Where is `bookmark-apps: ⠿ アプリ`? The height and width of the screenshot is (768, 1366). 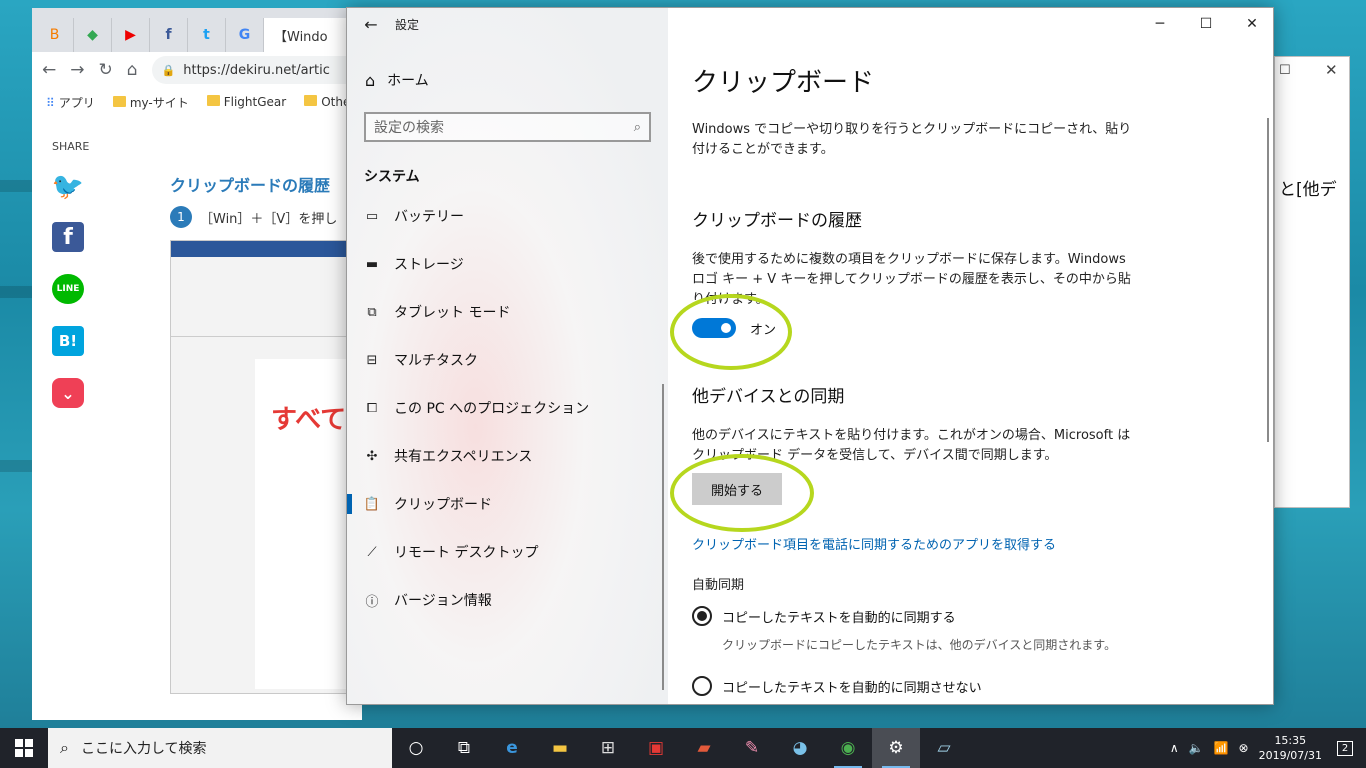 bookmark-apps: ⠿ アプリ is located at coordinates (70, 102).